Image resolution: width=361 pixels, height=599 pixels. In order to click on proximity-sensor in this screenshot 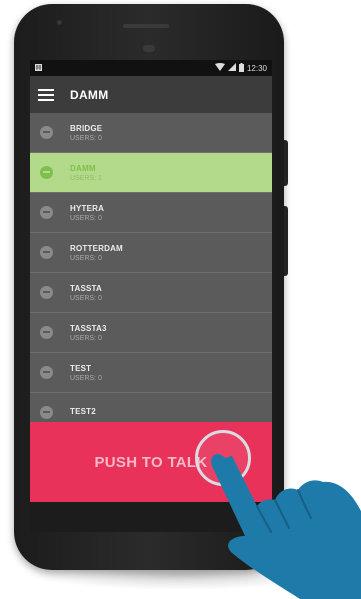, I will do `click(149, 48)`.